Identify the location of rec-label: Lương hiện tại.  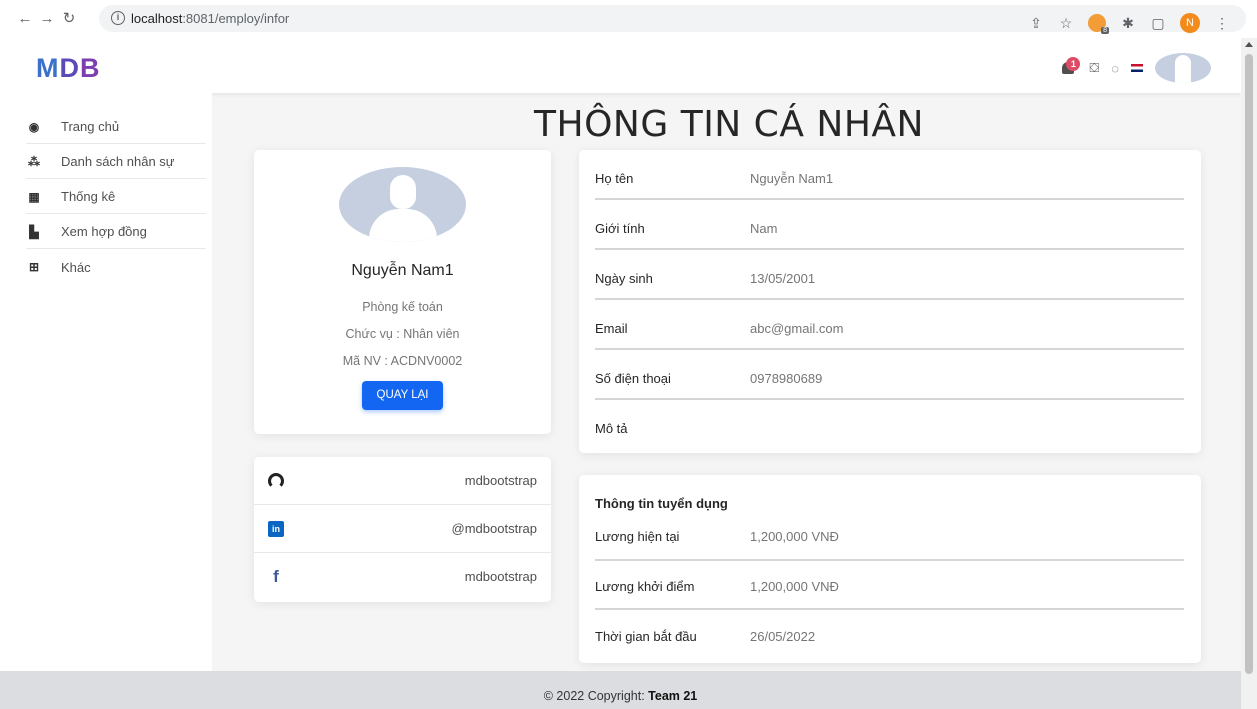
(637, 536).